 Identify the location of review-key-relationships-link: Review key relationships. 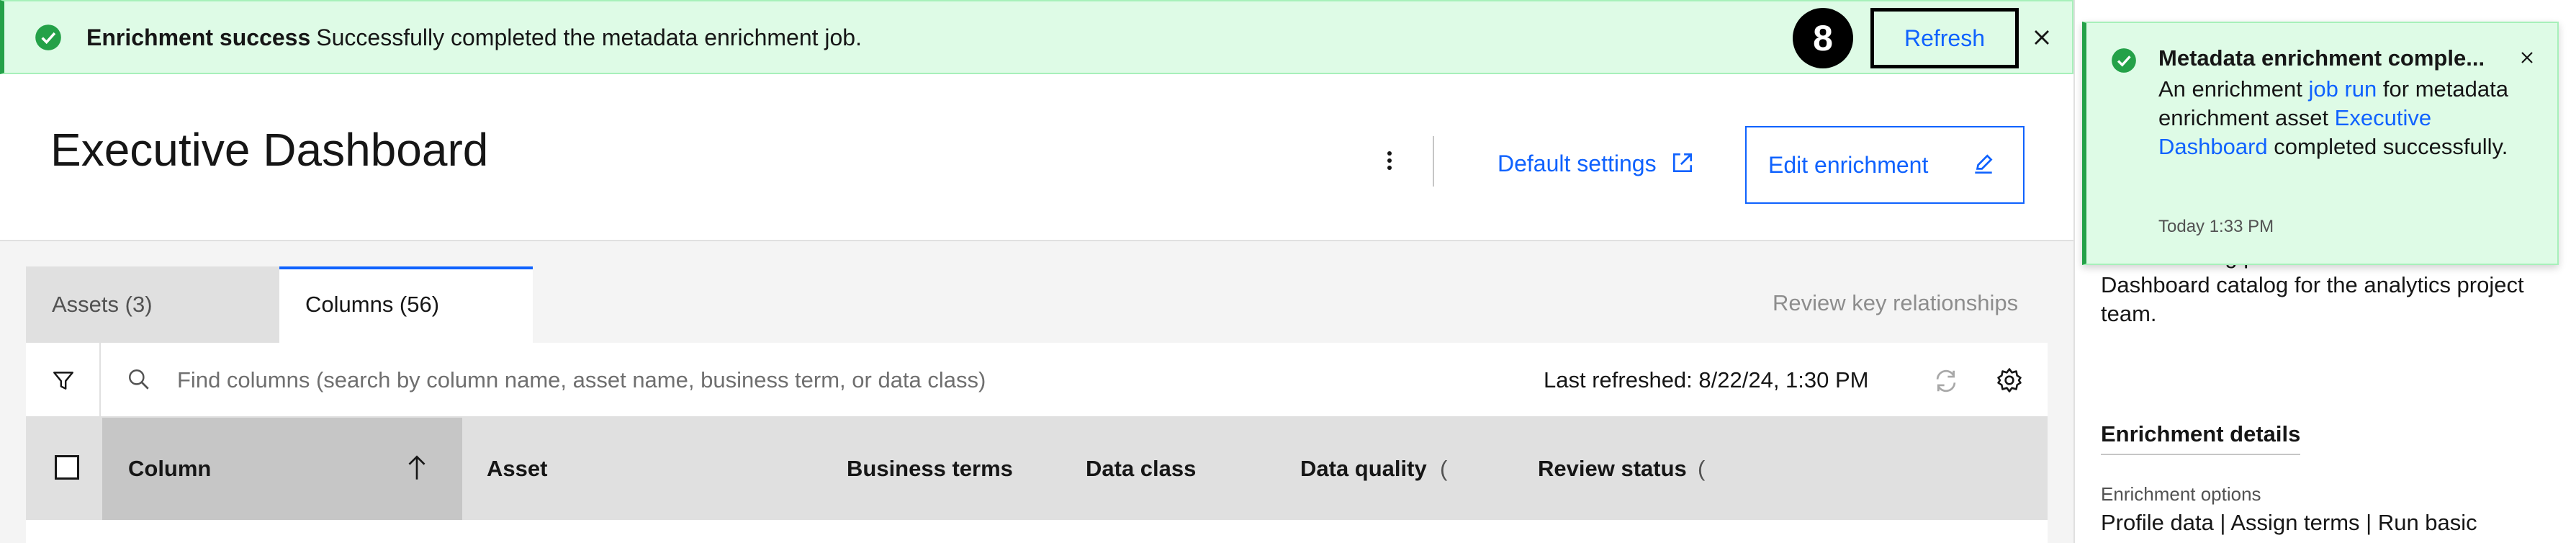
(1895, 303).